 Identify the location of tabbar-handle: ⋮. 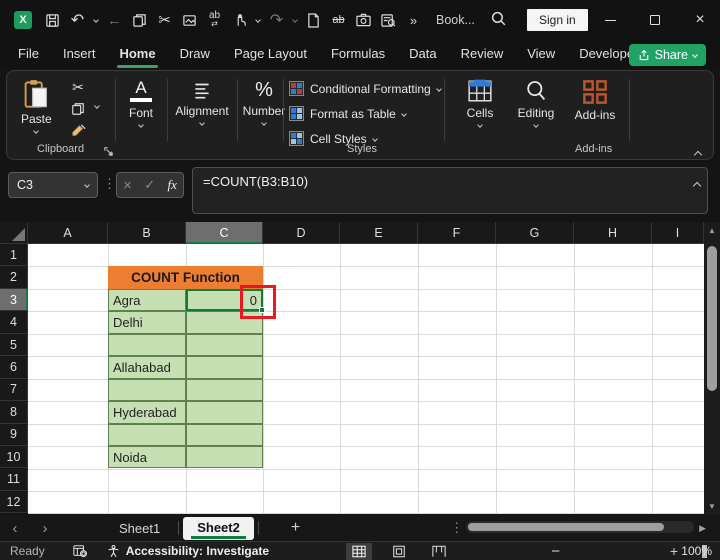
(456, 528).